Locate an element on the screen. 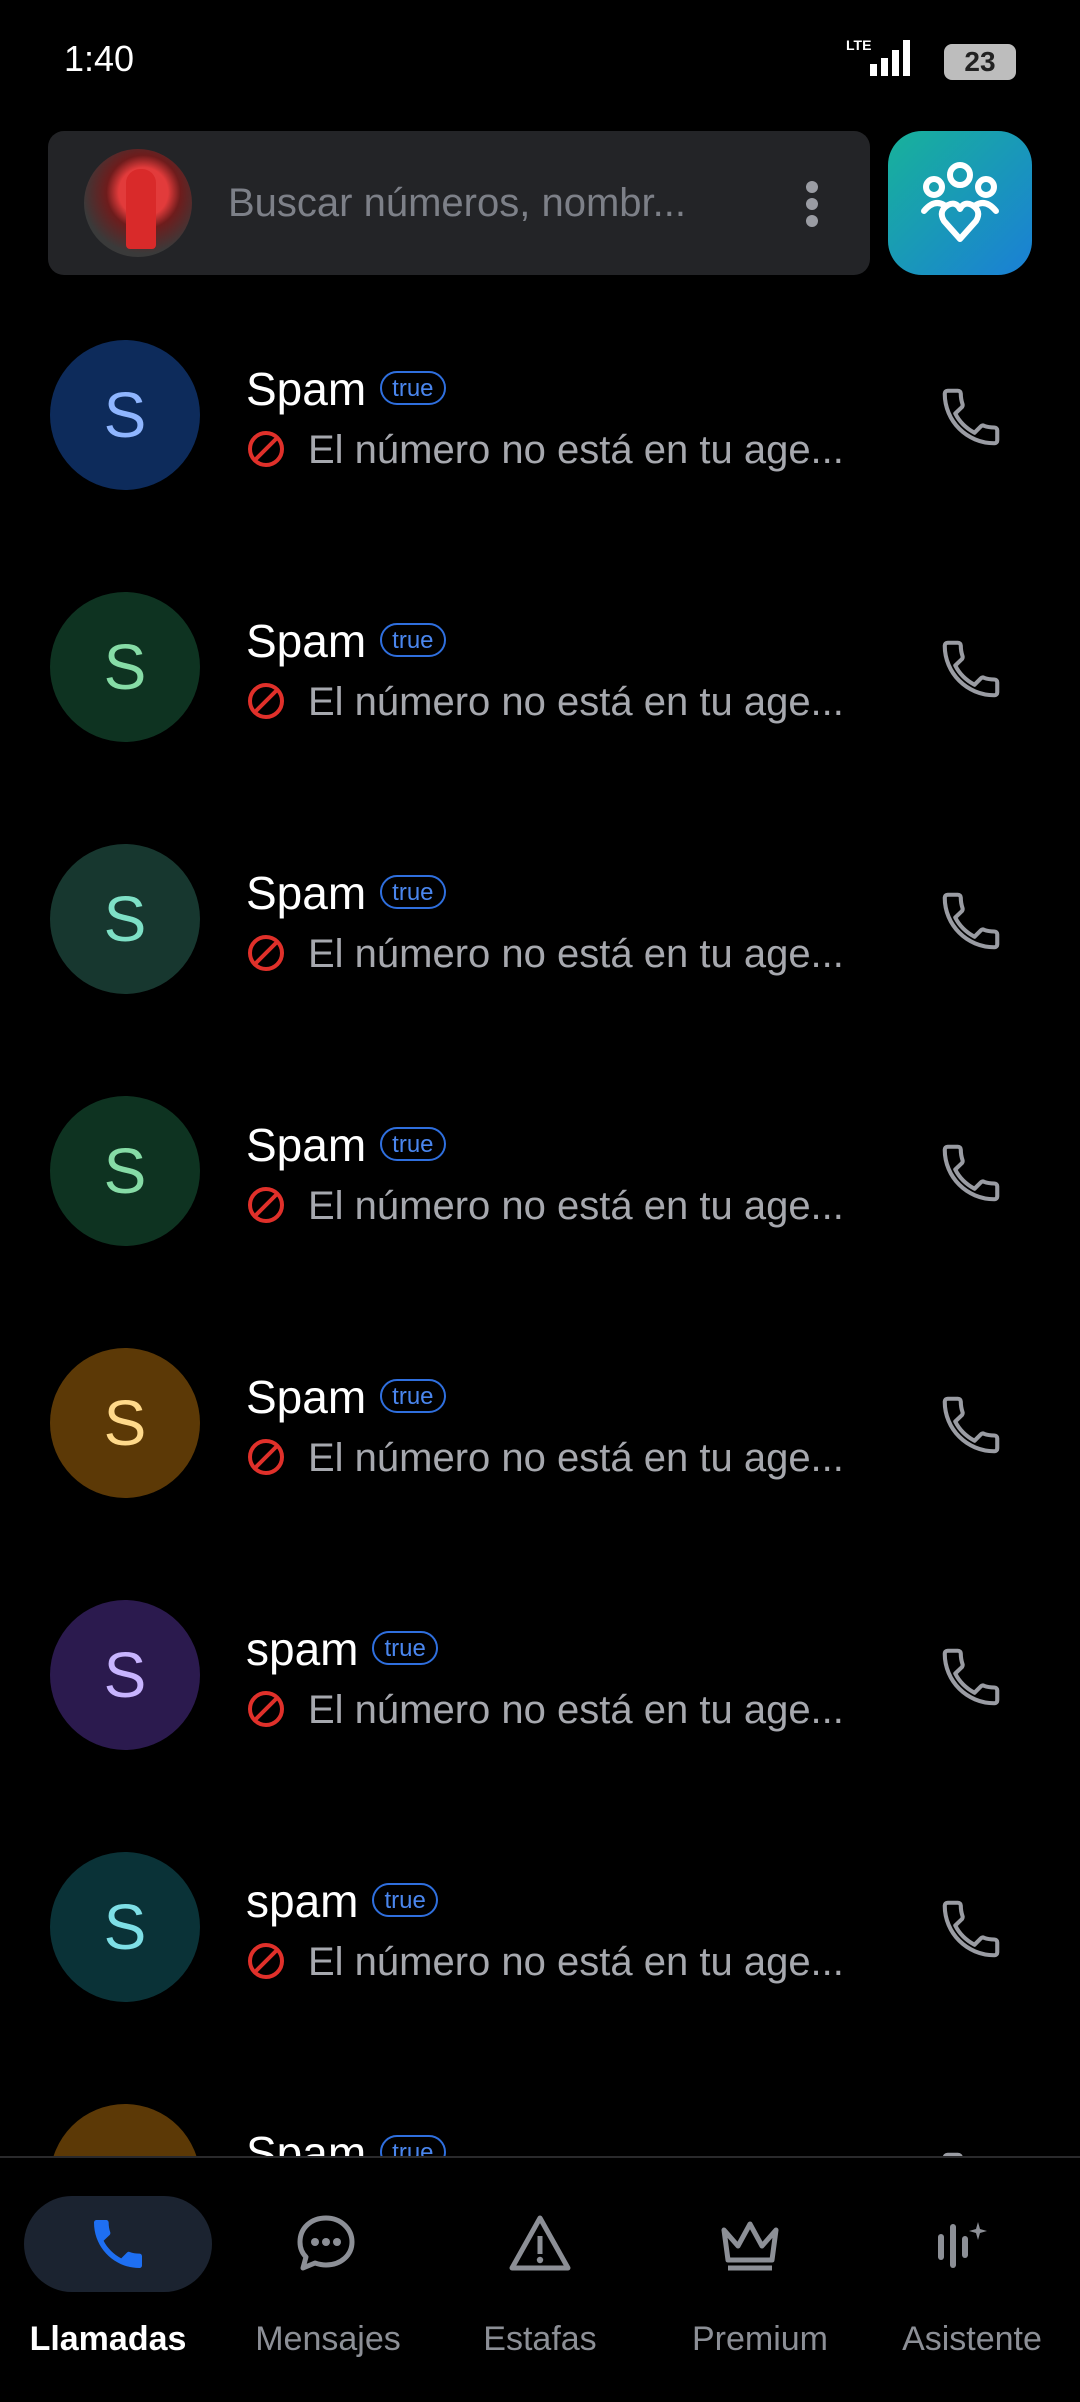 This screenshot has height=2402, width=1080. phone-icon is located at coordinates (118, 2244).